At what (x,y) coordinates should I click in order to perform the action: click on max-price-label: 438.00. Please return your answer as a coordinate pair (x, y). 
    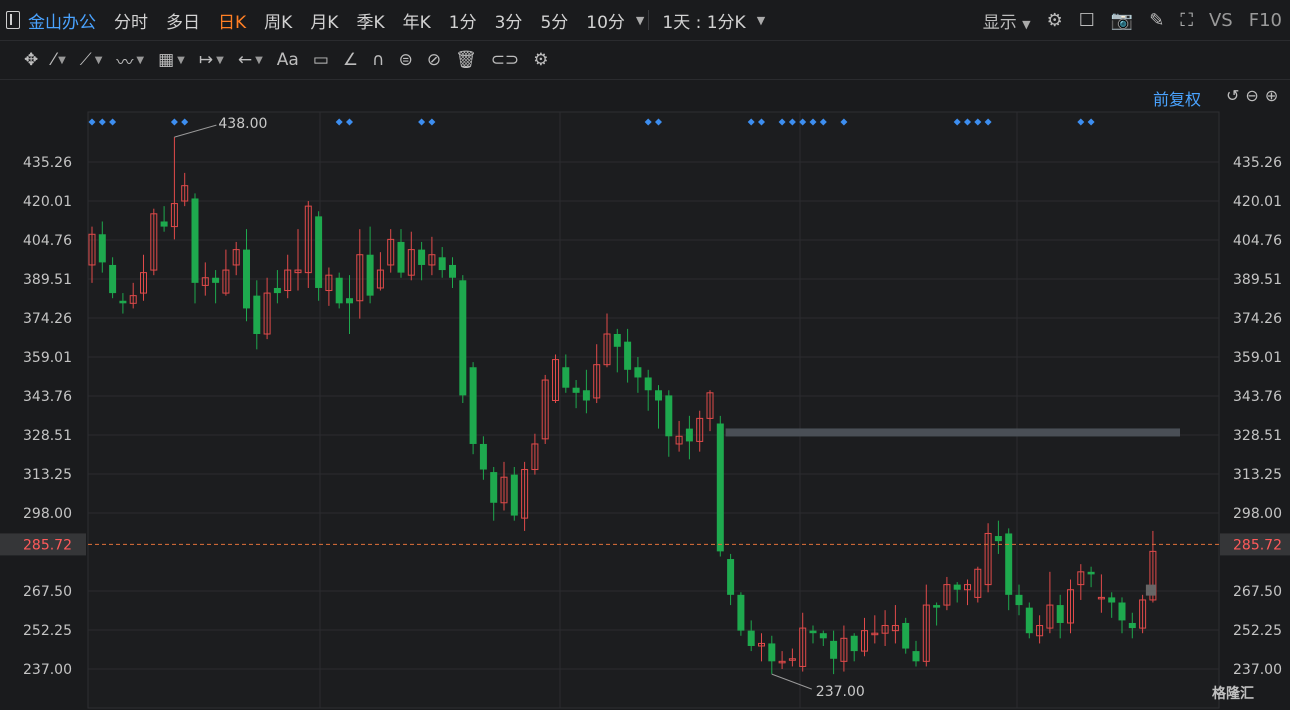
    Looking at the image, I should click on (242, 124).